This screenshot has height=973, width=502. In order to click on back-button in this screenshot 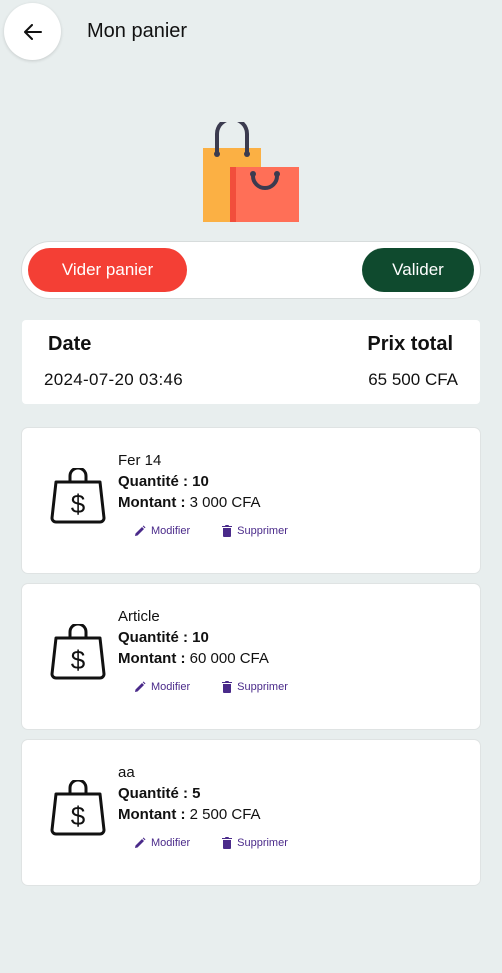, I will do `click(32, 31)`.